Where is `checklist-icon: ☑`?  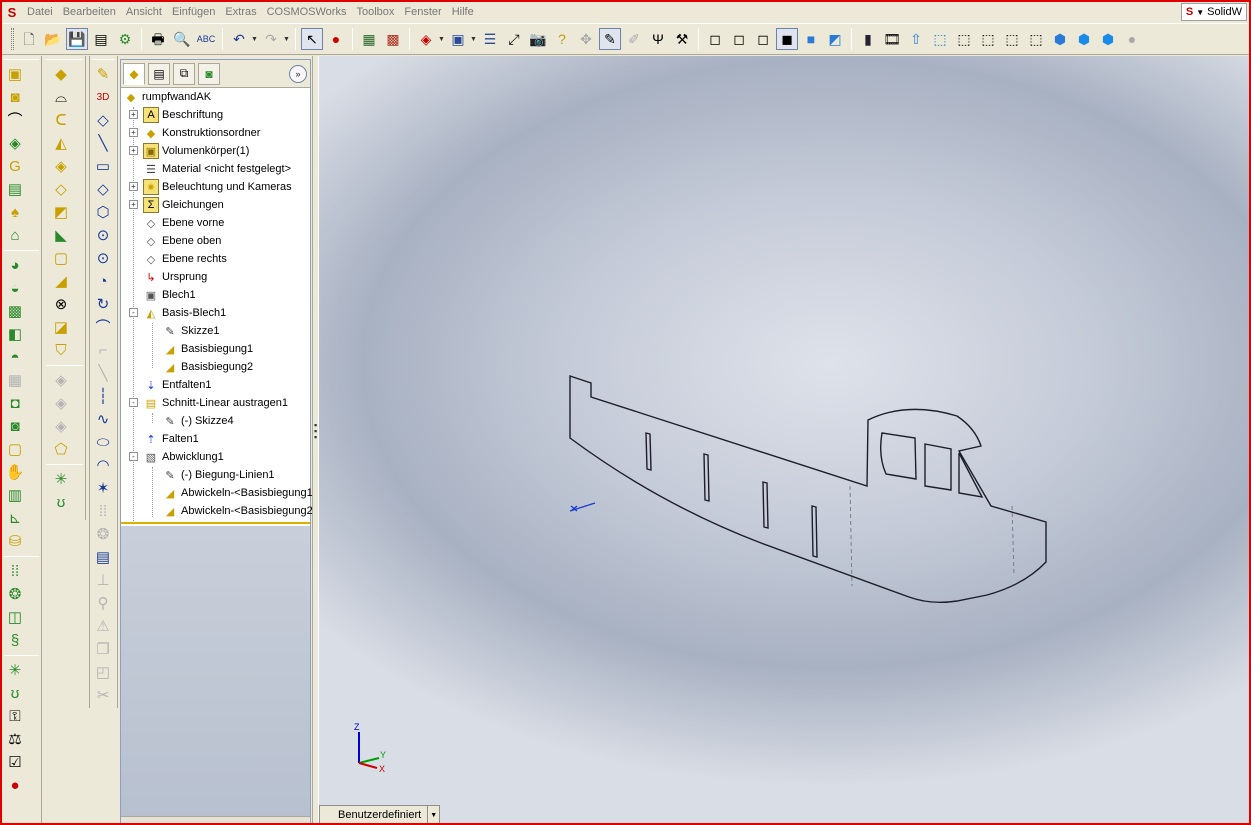
checklist-icon: ☑ is located at coordinates (15, 762).